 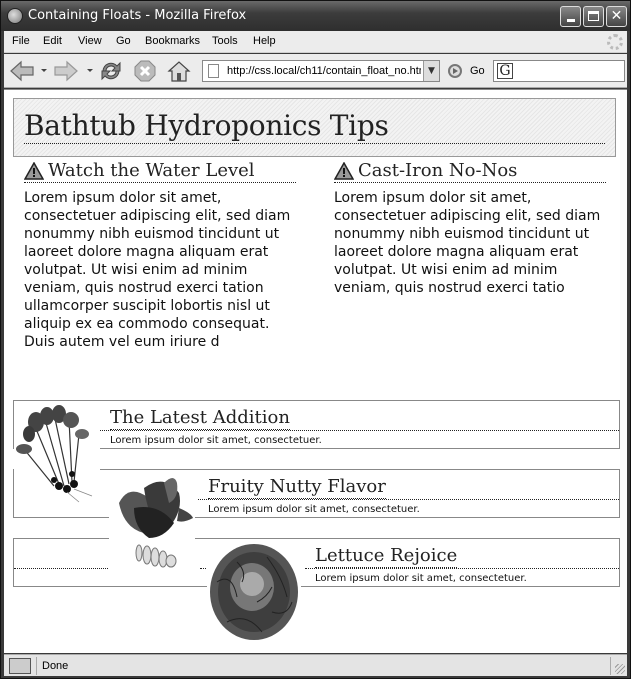 I want to click on url-dropdown-icon: ▼, so click(x=431, y=71).